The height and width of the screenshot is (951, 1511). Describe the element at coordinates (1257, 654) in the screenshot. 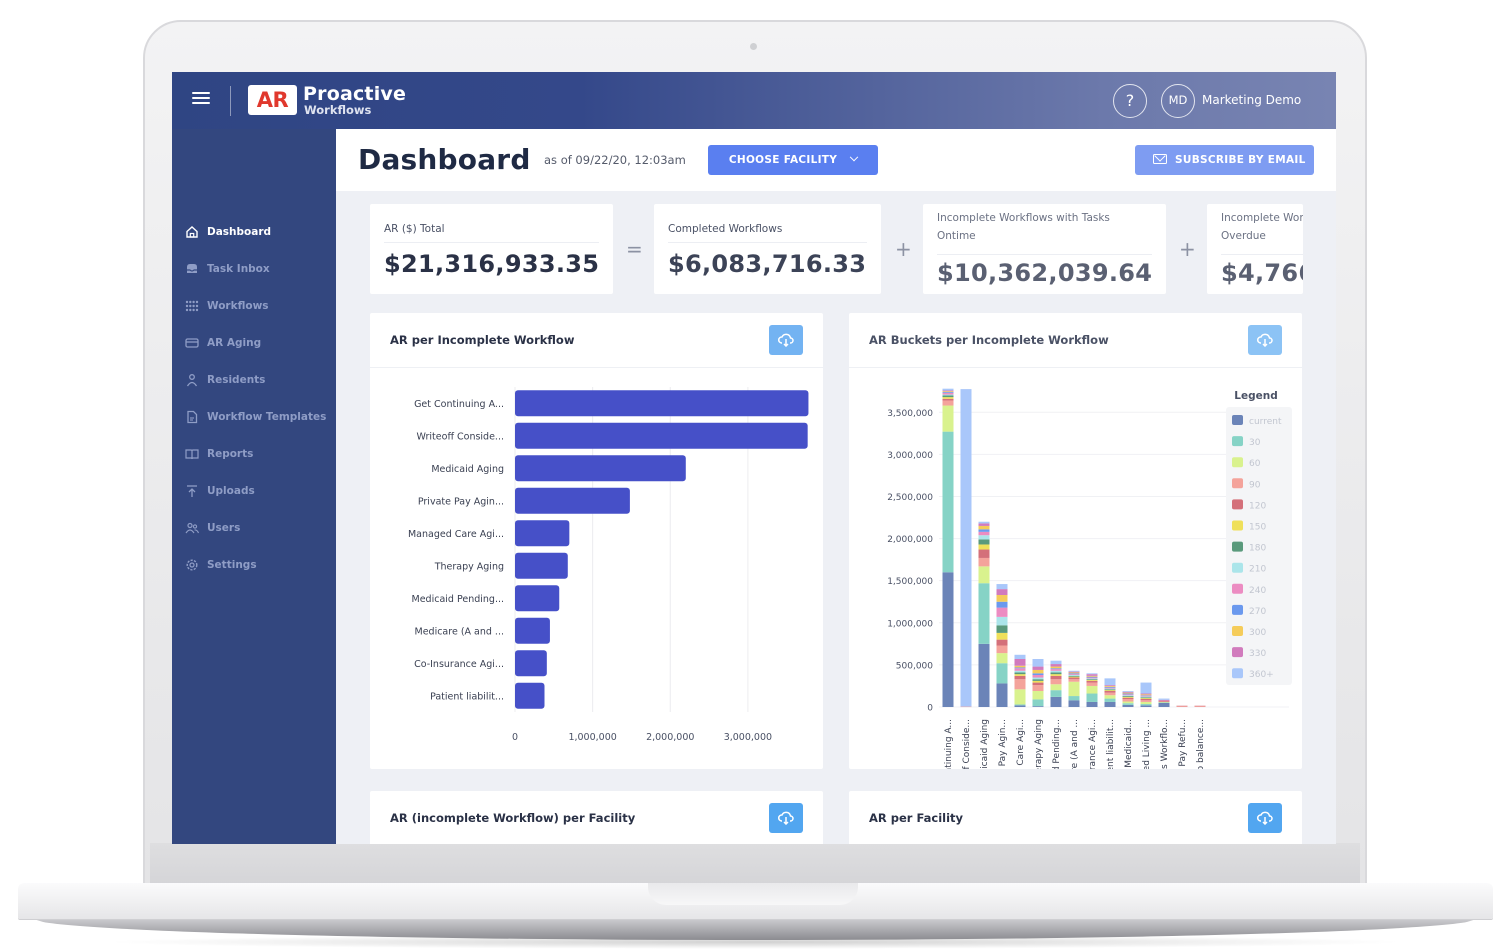

I see `legend-label: 330` at that location.